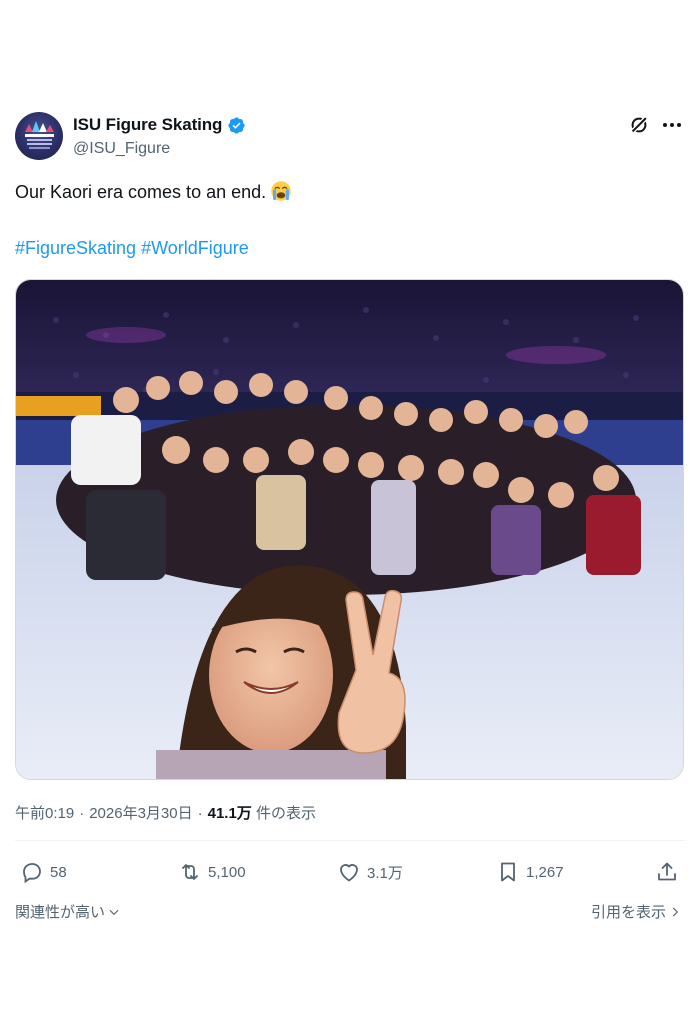  I want to click on grok-icon, so click(639, 125).